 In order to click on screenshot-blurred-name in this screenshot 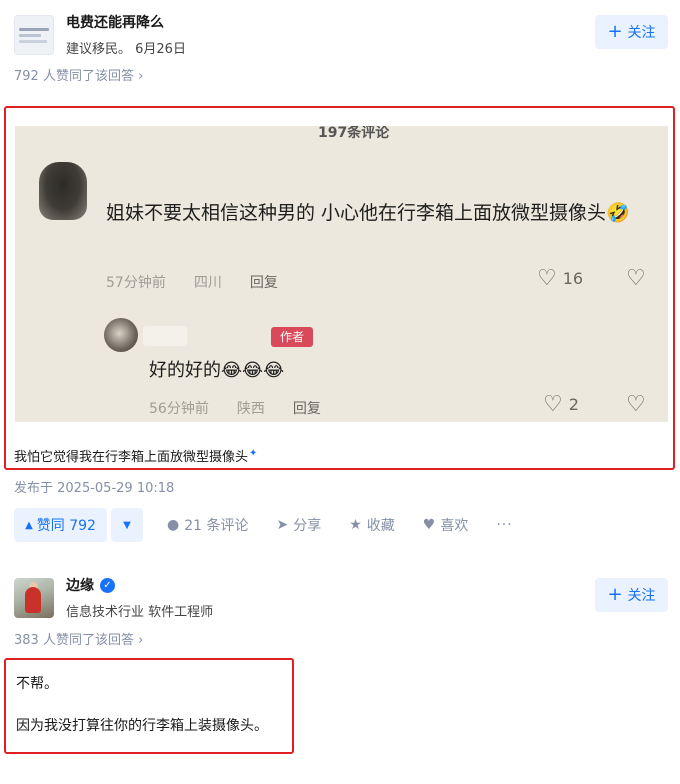, I will do `click(165, 336)`.